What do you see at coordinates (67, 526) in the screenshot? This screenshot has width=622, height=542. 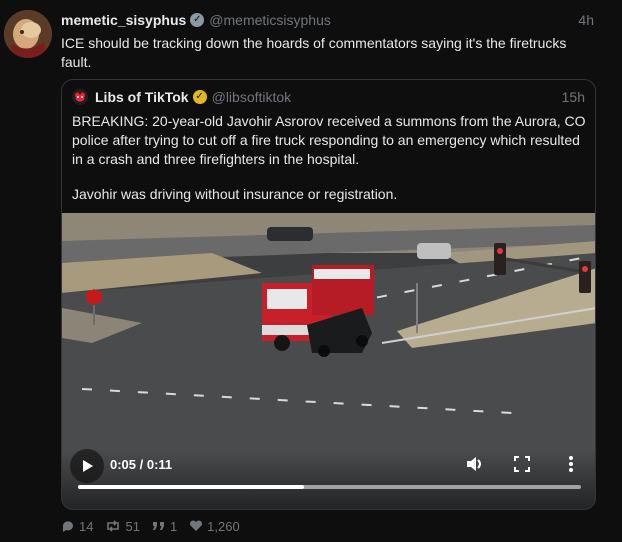 I see `reply-icon` at bounding box center [67, 526].